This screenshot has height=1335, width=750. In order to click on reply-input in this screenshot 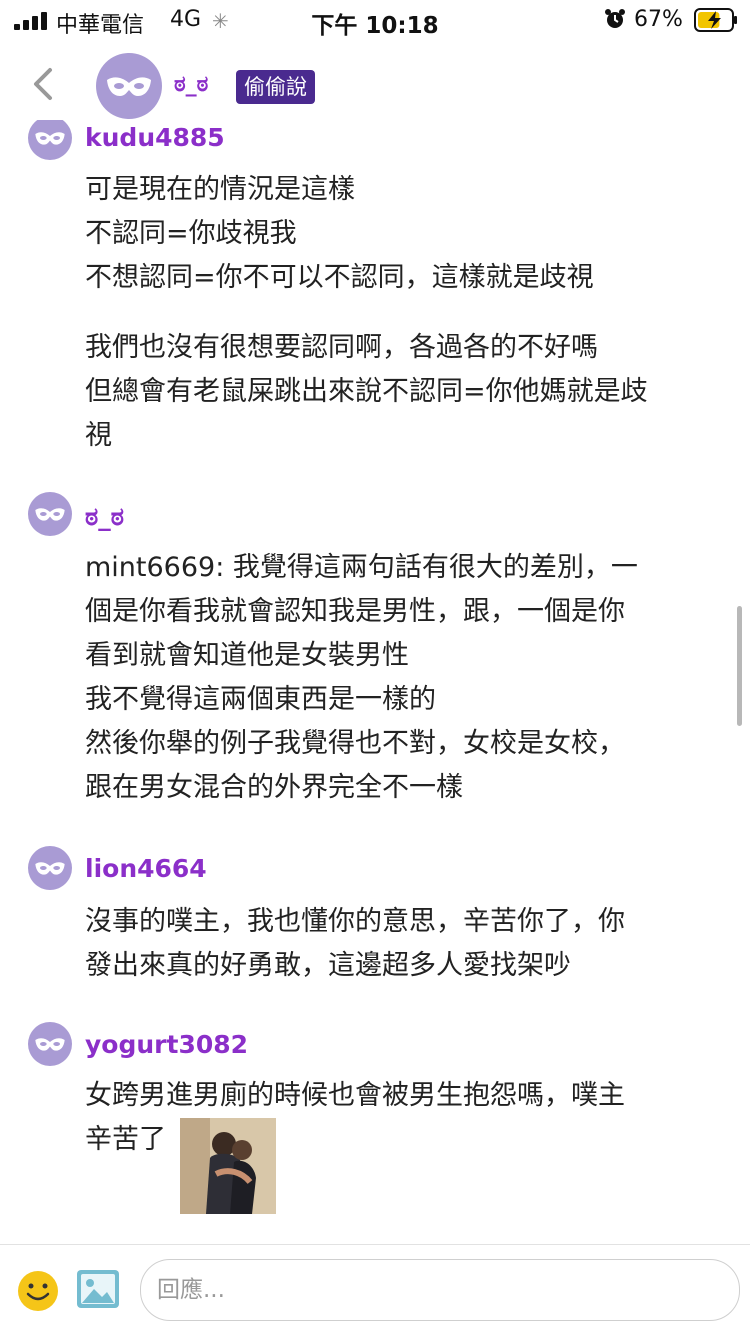, I will do `click(440, 1290)`.